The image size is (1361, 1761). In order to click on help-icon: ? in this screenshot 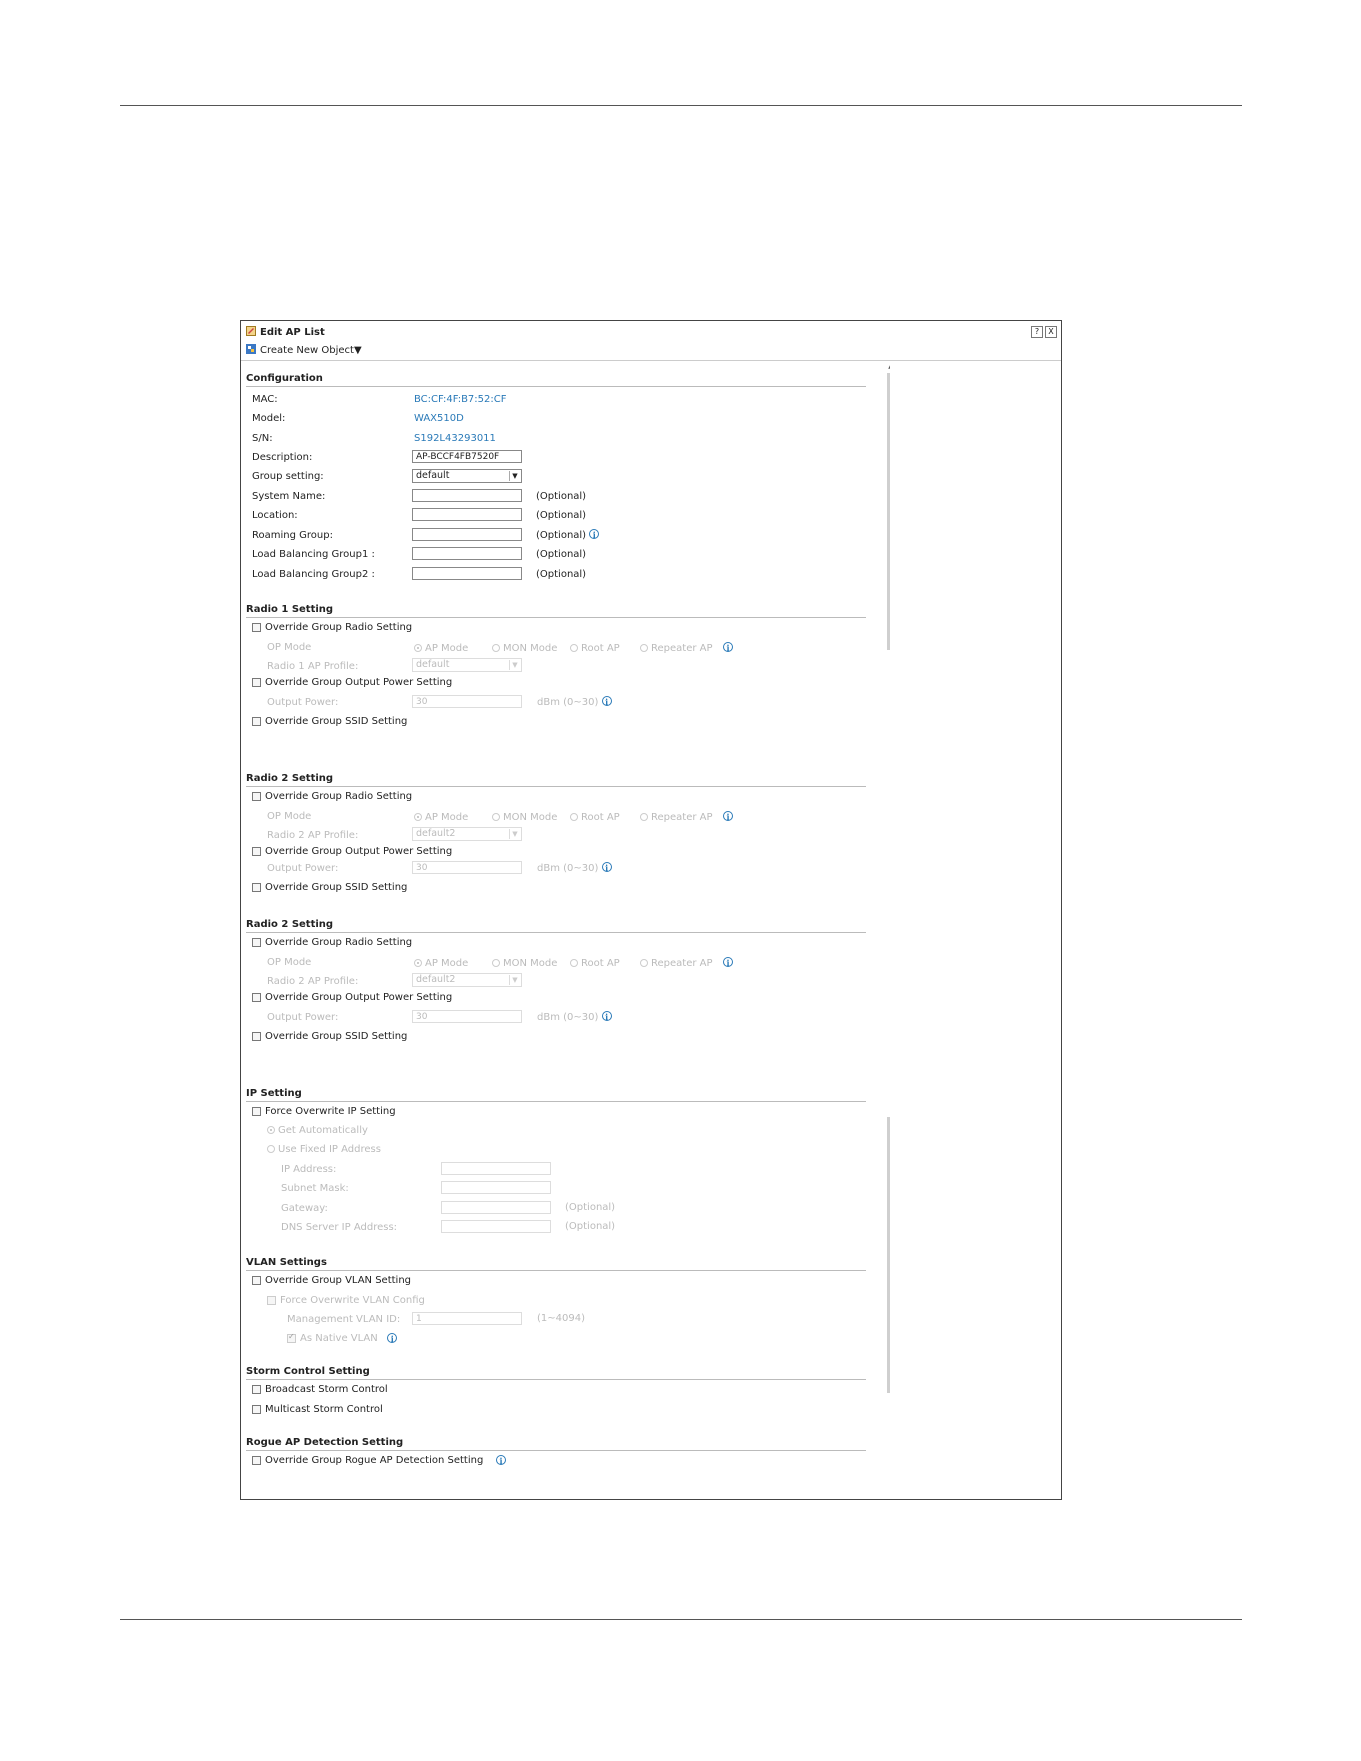, I will do `click(1037, 332)`.